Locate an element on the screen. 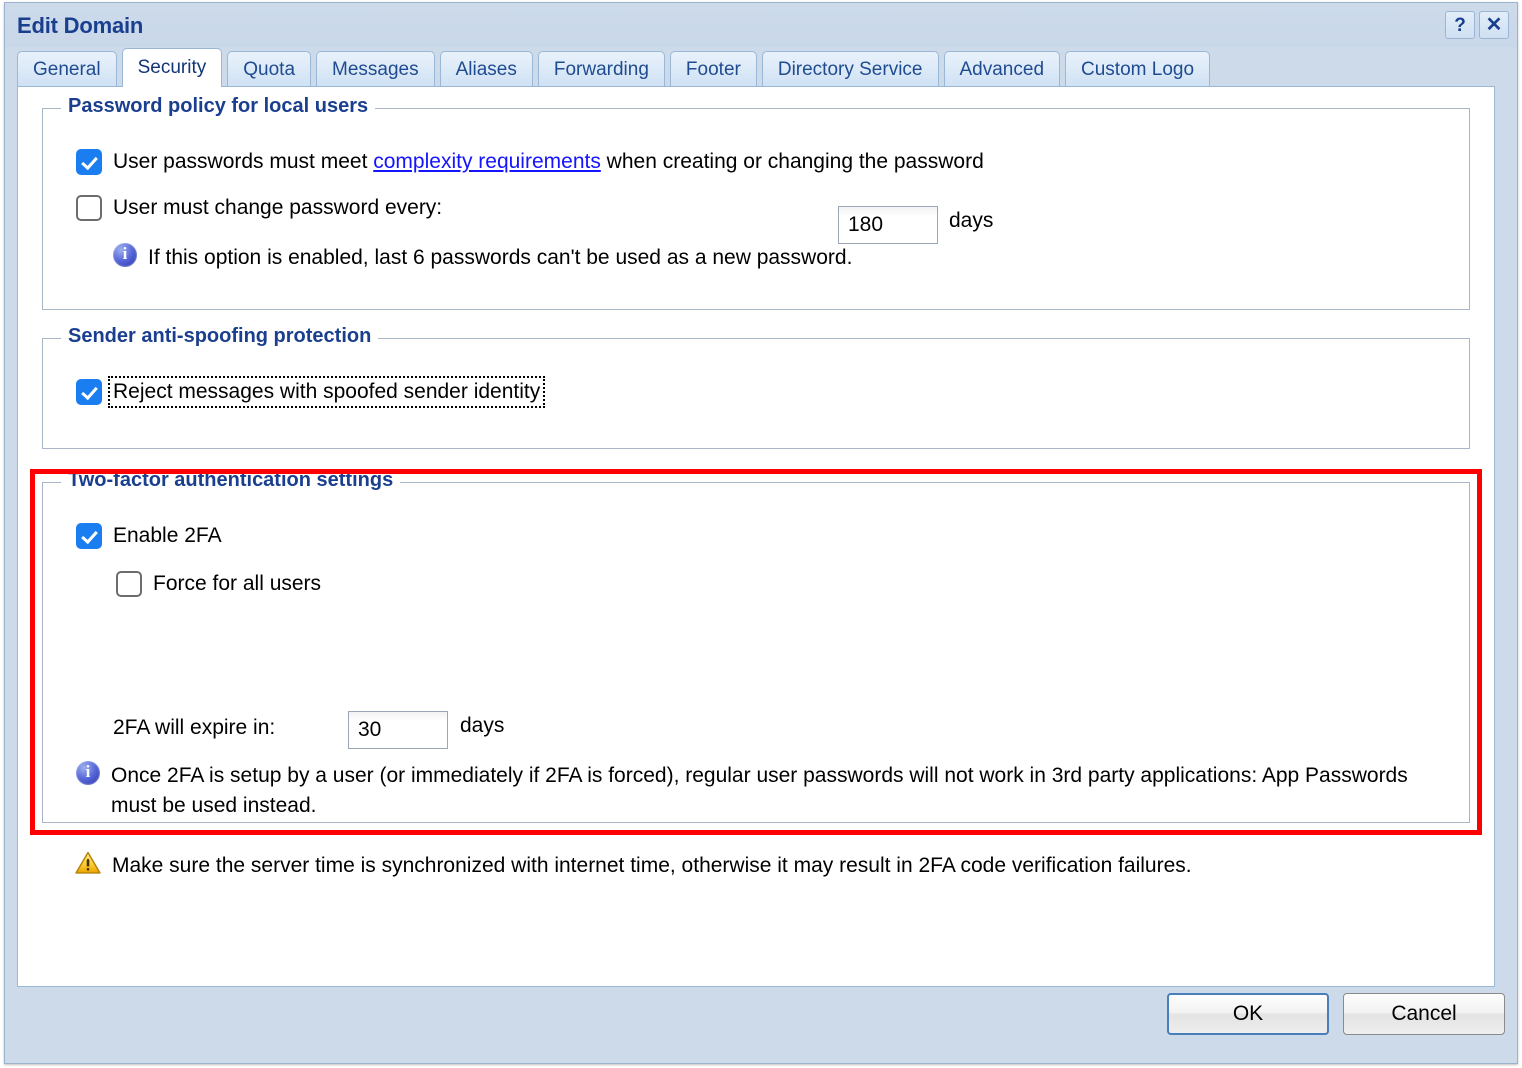 This screenshot has width=1522, height=1068. complexity-requirements-link: complexity requirements is located at coordinates (487, 161).